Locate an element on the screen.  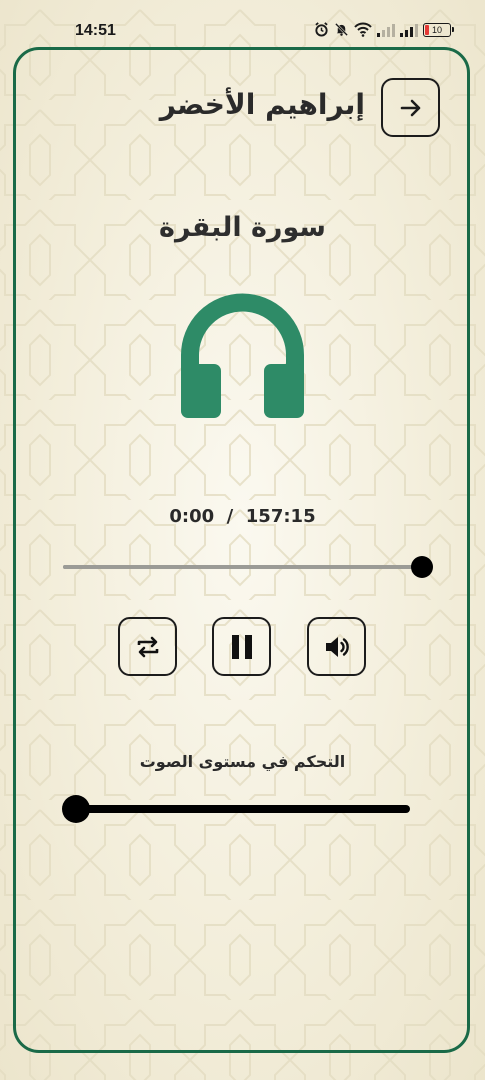
wifi-icon is located at coordinates (363, 29).